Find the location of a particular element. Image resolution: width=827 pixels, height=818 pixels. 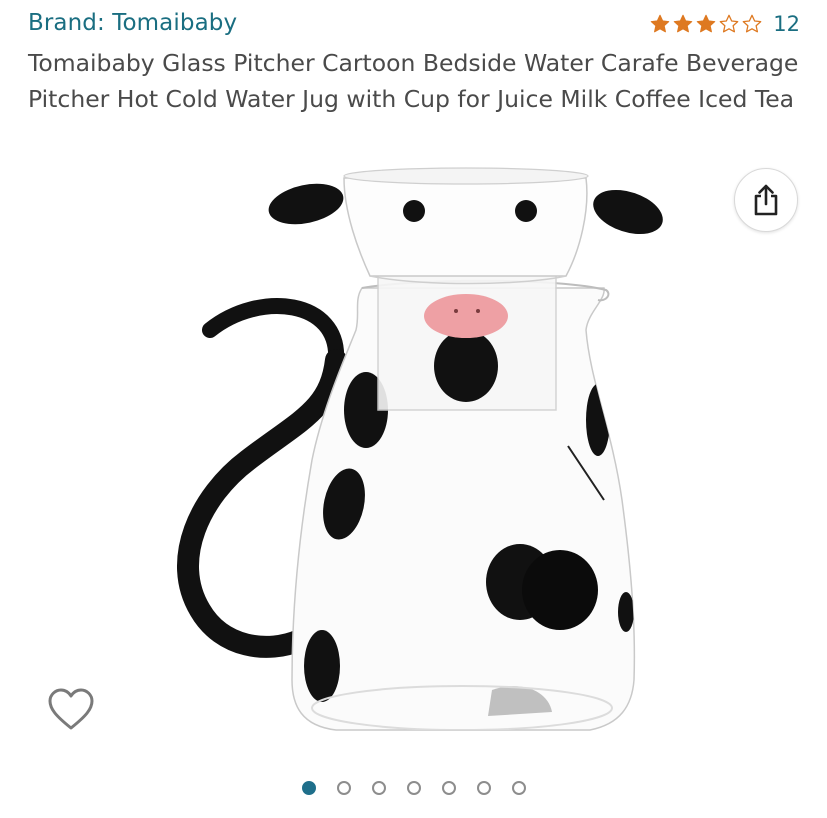

share-button is located at coordinates (766, 200).